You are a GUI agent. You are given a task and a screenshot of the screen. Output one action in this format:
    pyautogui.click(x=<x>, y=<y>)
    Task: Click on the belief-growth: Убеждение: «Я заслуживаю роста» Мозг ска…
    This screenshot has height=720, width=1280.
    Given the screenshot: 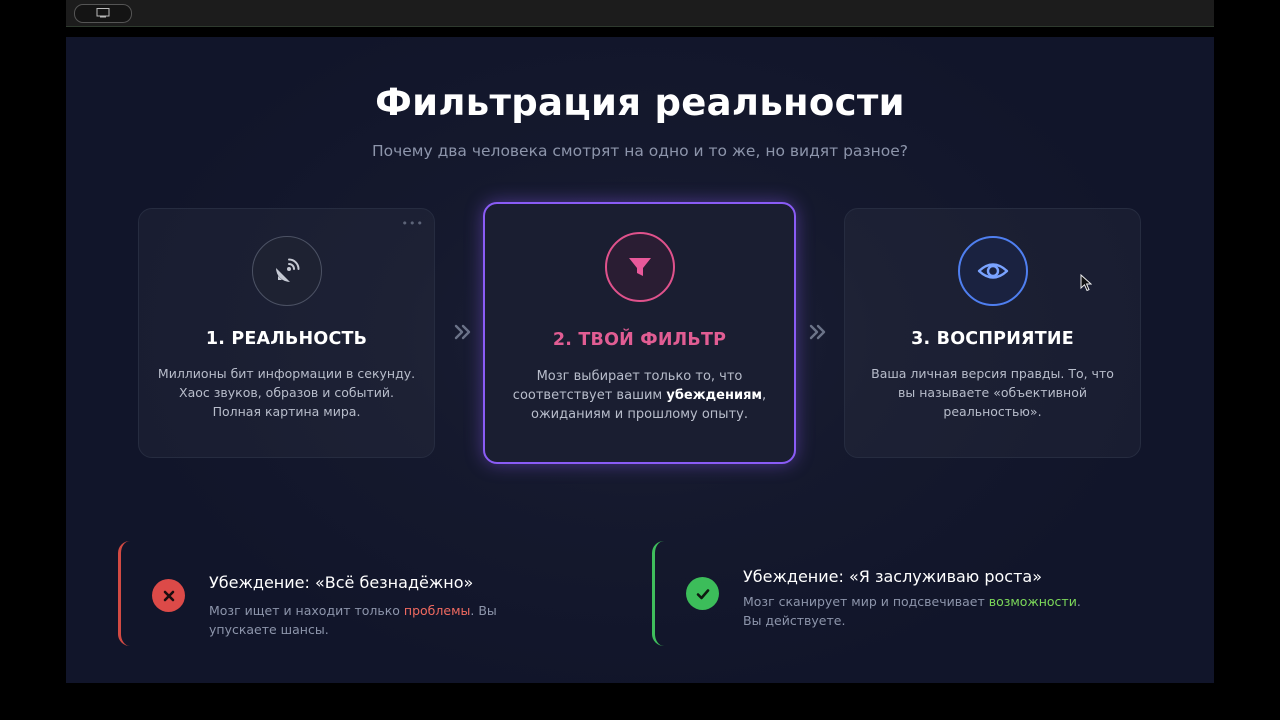 What is the action you would take?
    pyautogui.click(x=872, y=593)
    